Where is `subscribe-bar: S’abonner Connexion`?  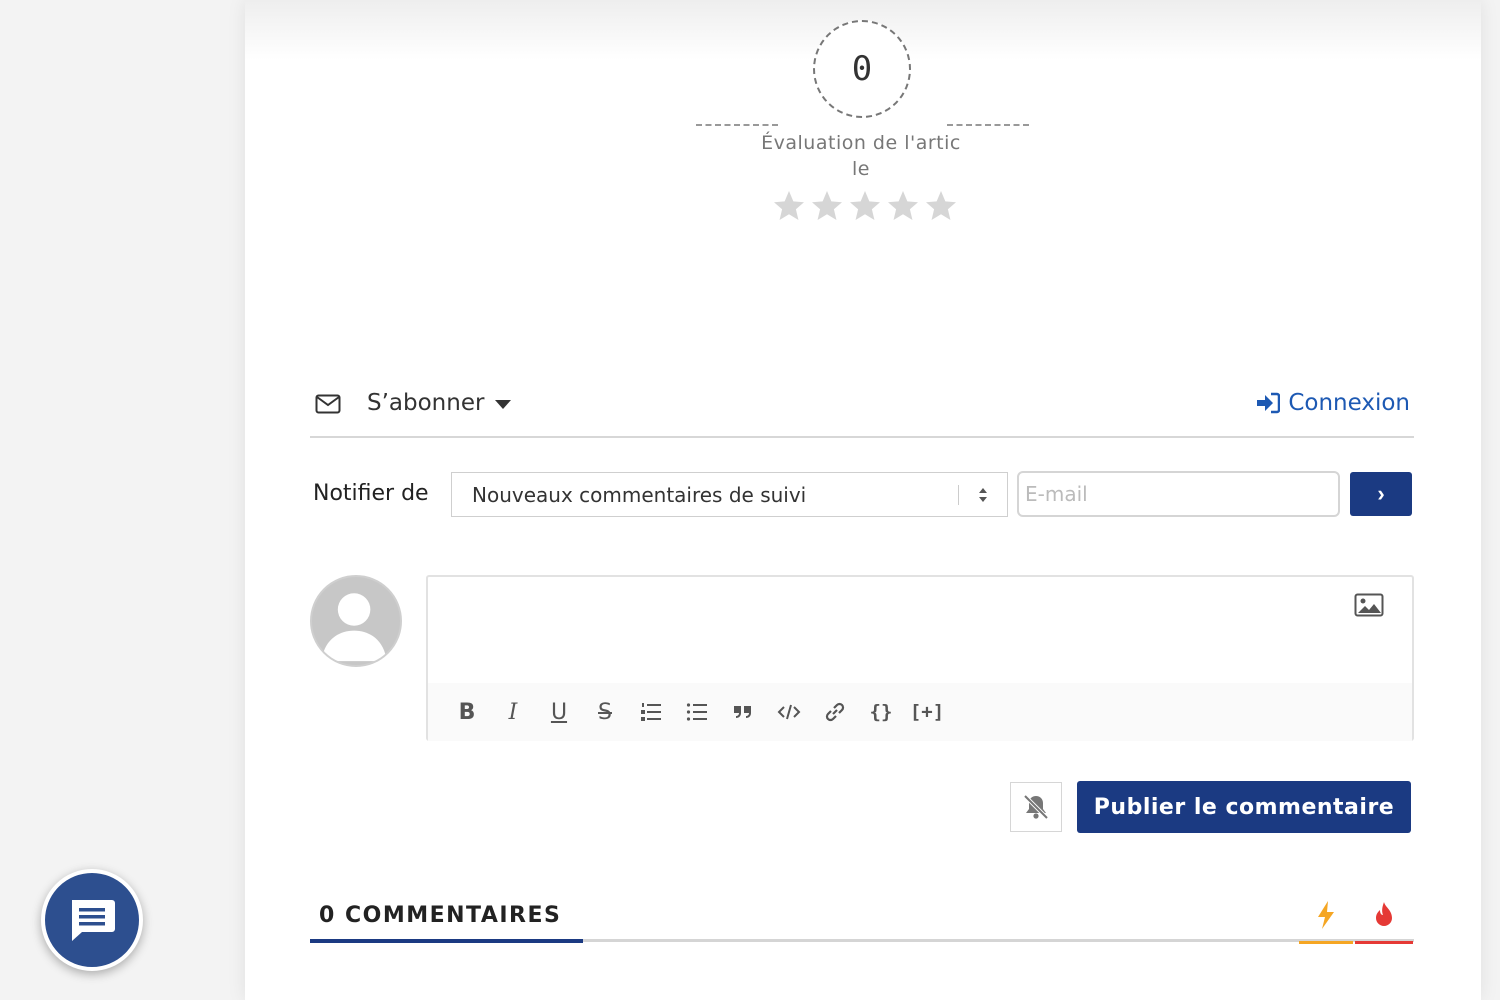 subscribe-bar: S’abonner Connexion is located at coordinates (862, 411).